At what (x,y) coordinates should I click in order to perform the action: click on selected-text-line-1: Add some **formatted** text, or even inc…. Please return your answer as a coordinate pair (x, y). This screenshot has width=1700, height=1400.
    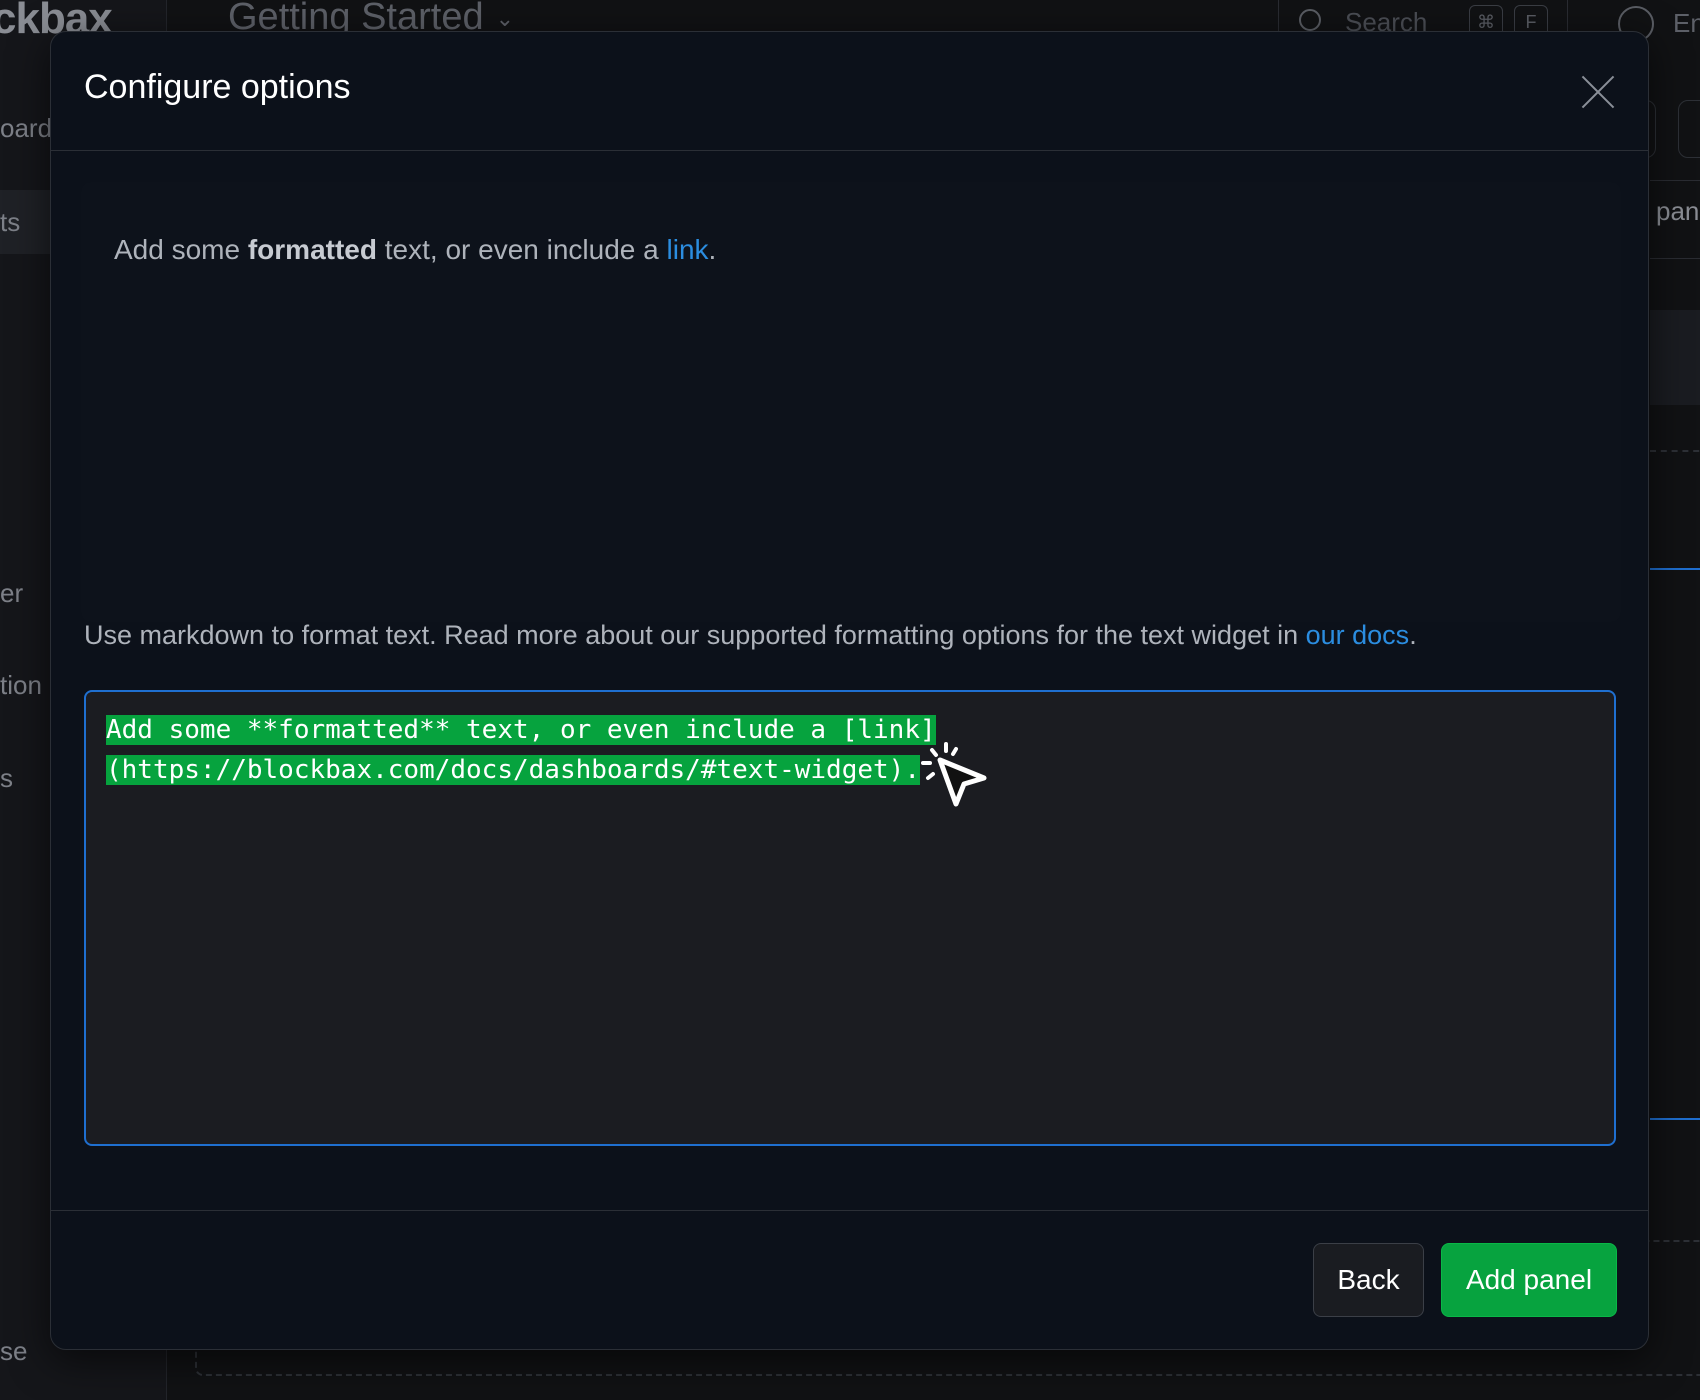
    Looking at the image, I should click on (521, 730).